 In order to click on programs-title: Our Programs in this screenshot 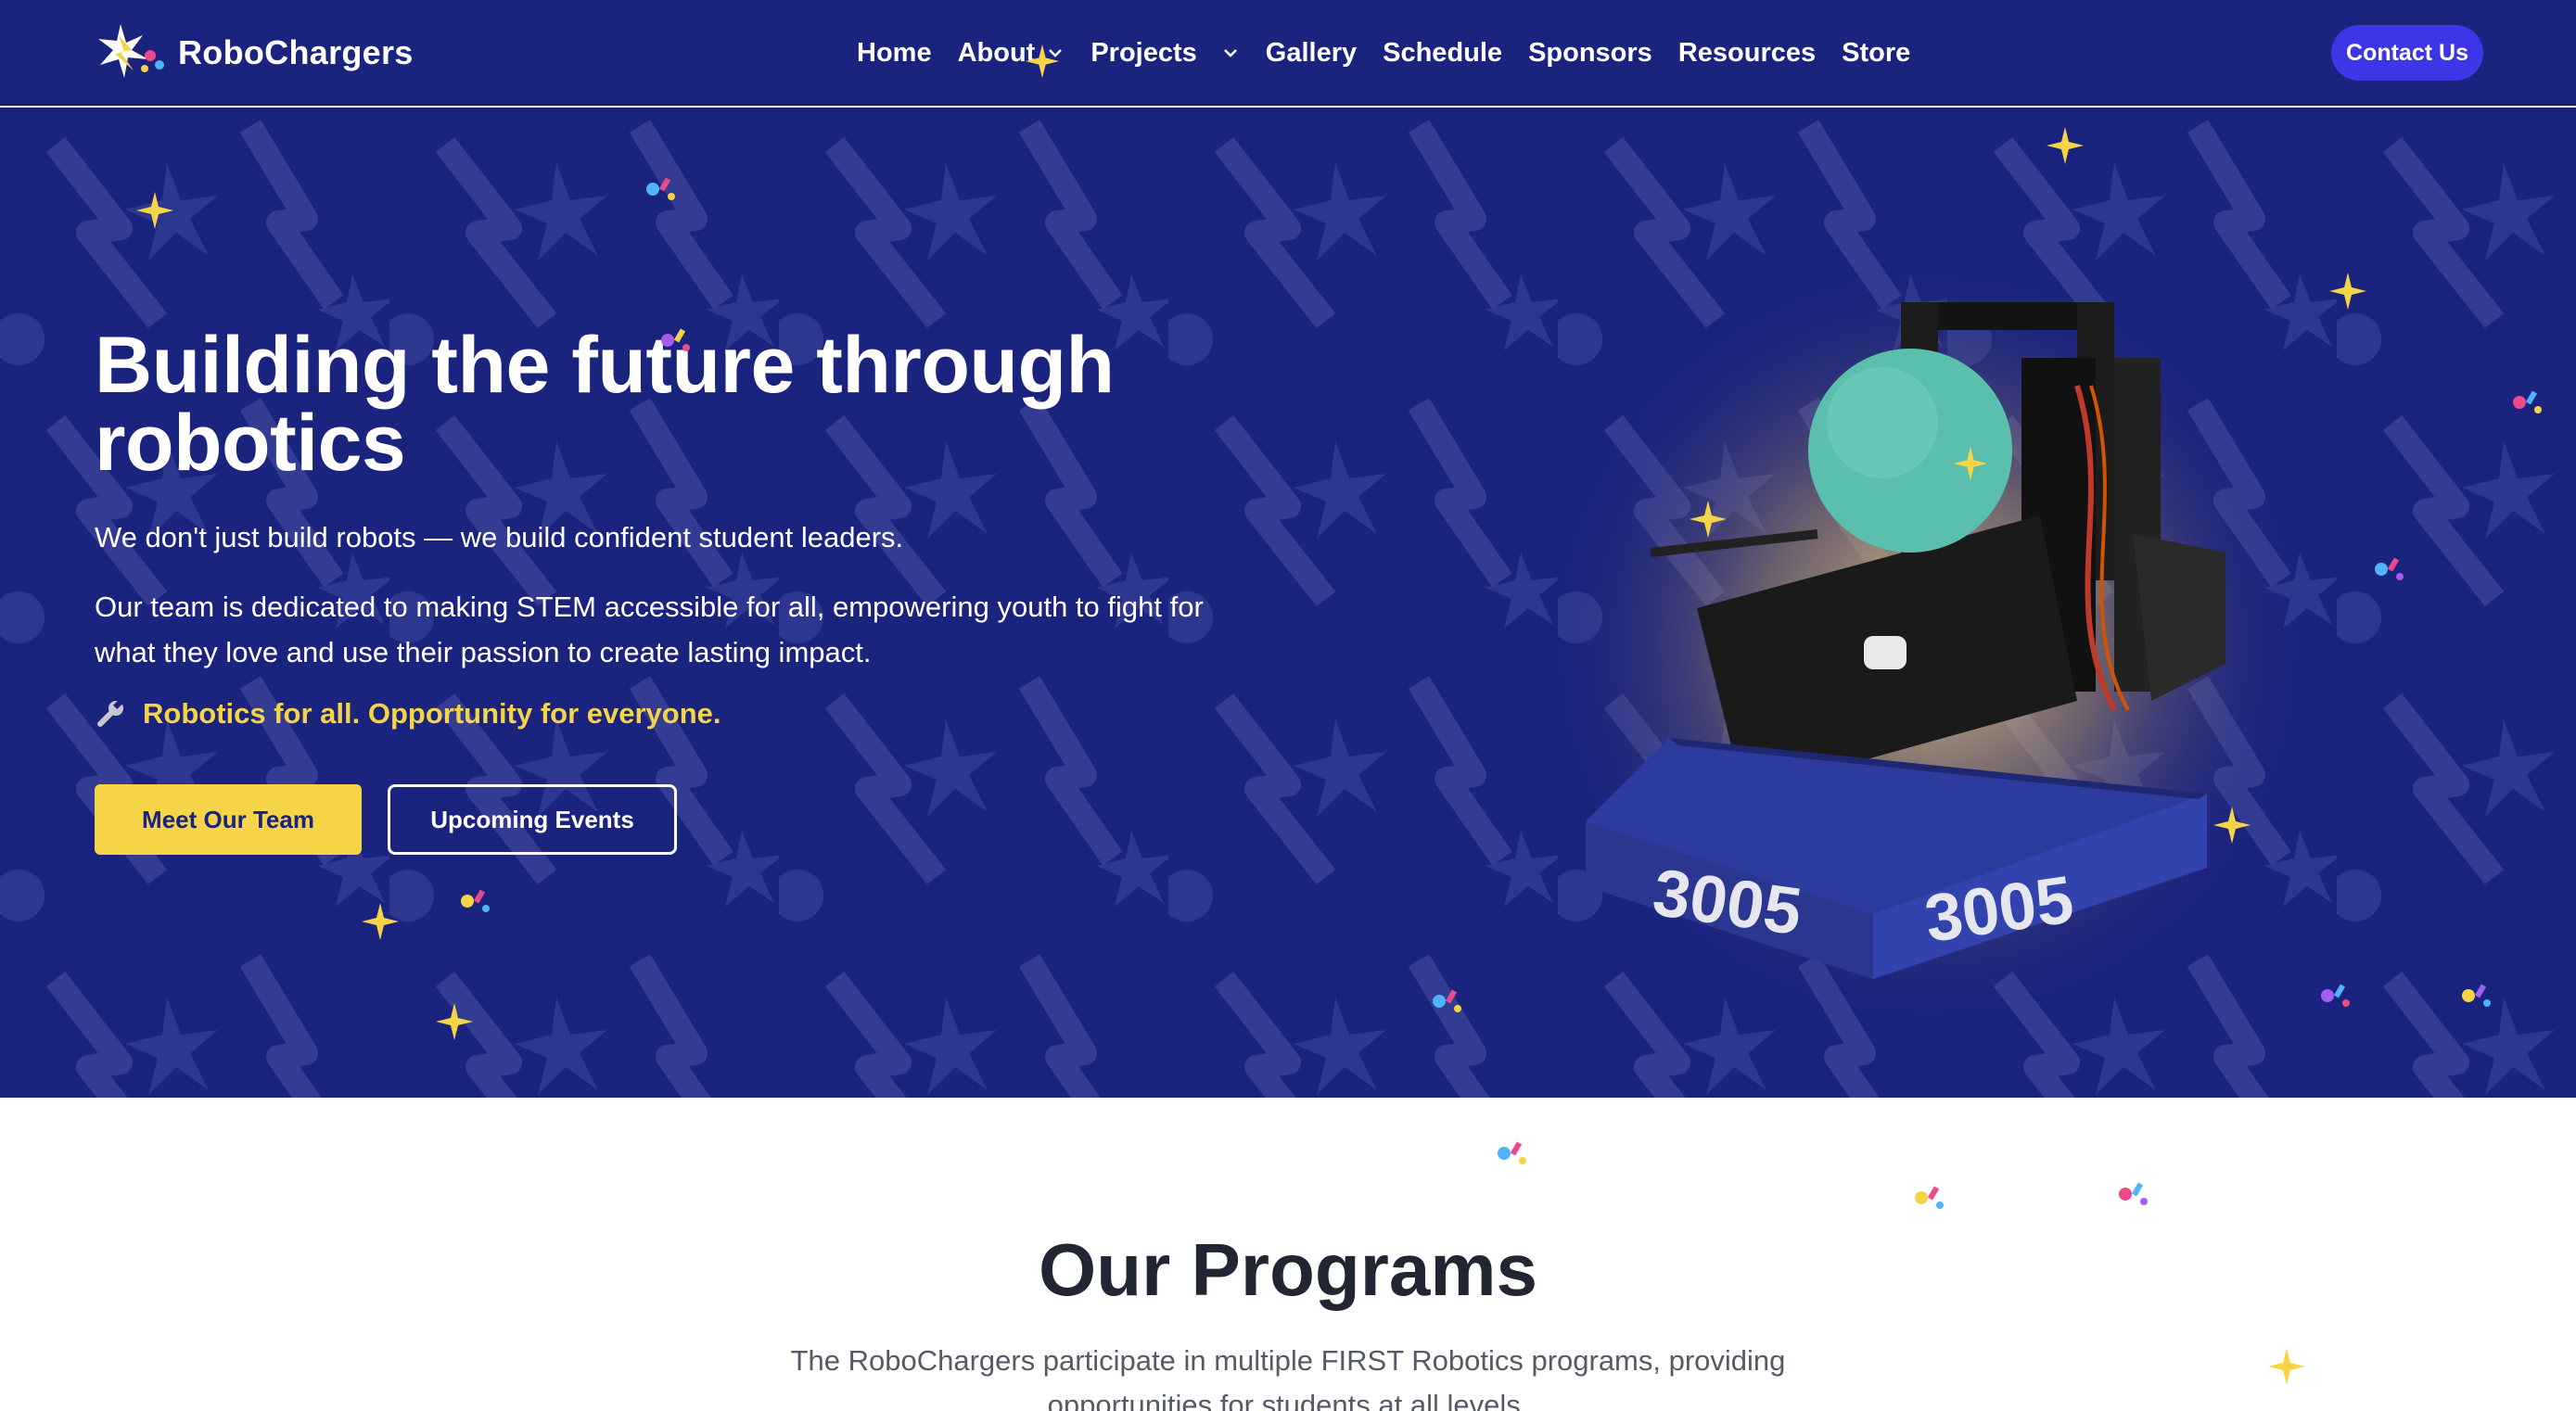, I will do `click(1288, 1270)`.